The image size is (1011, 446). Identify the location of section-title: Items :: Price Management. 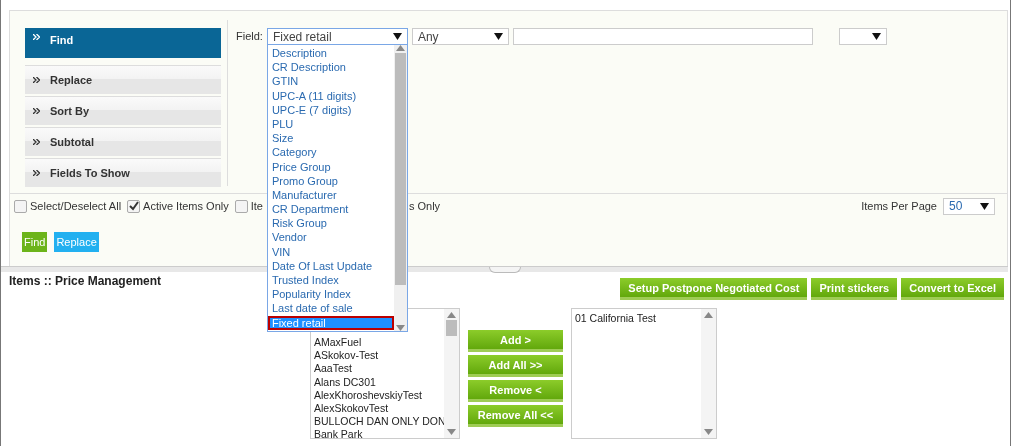
(85, 282).